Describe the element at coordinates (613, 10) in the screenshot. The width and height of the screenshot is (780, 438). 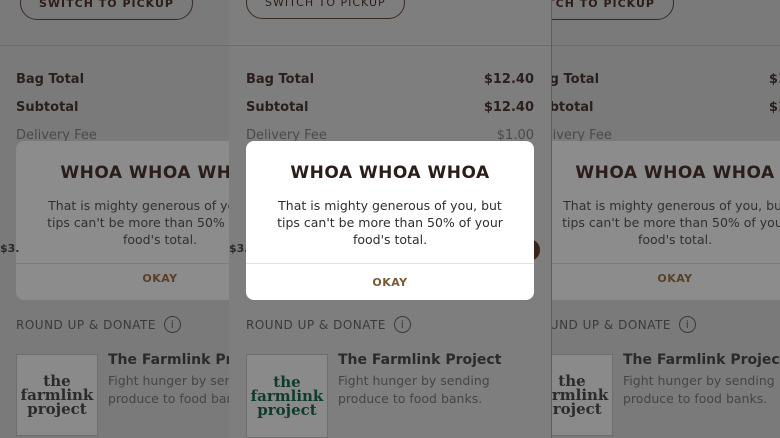
I see `right-switch-pill: SWITCH TO PICKUP` at that location.